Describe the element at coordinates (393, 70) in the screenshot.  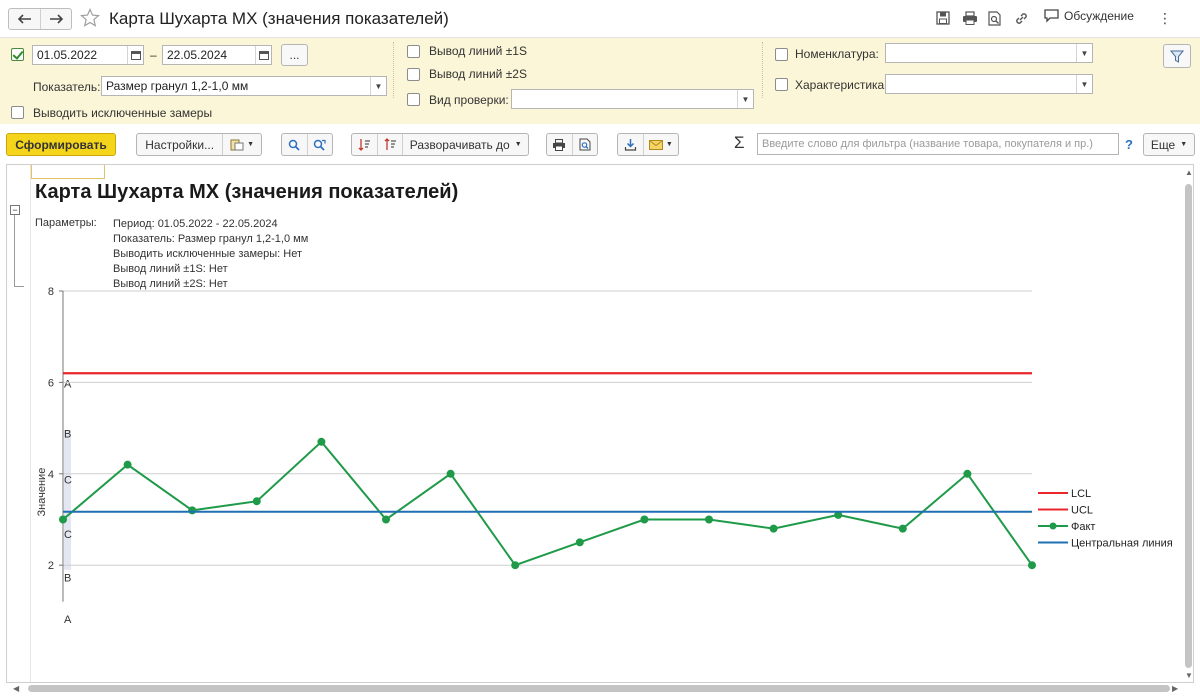
I see `divider` at that location.